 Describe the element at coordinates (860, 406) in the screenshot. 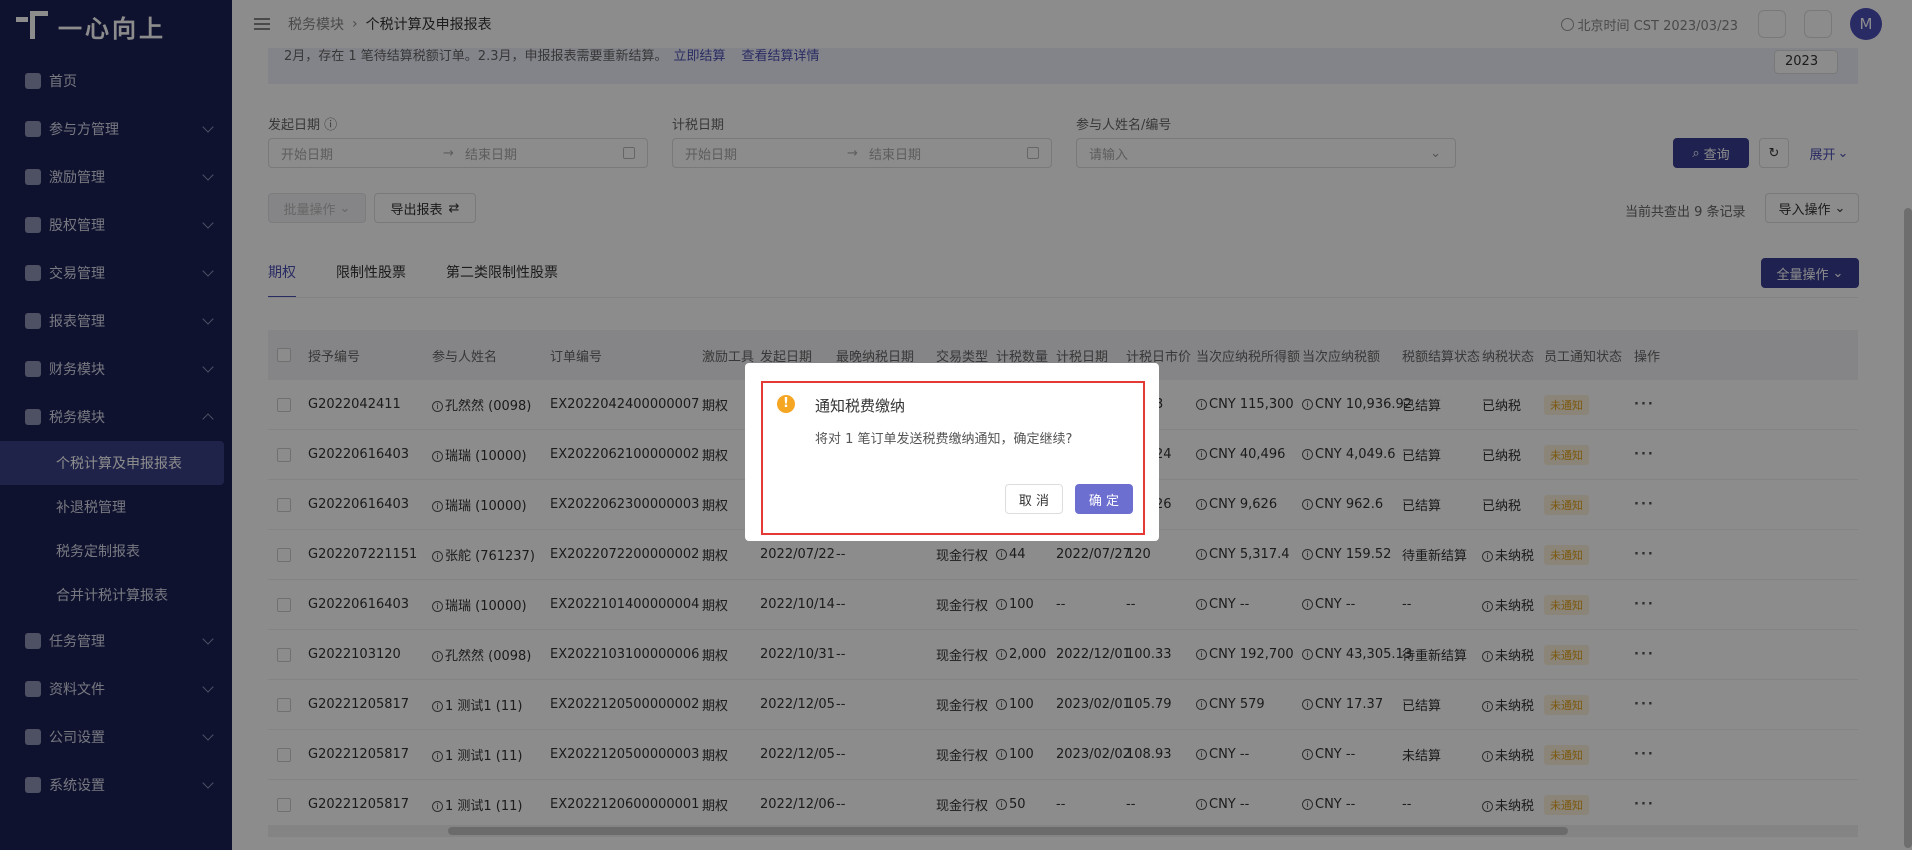

I see `modal-title: 通知税费缴纳` at that location.